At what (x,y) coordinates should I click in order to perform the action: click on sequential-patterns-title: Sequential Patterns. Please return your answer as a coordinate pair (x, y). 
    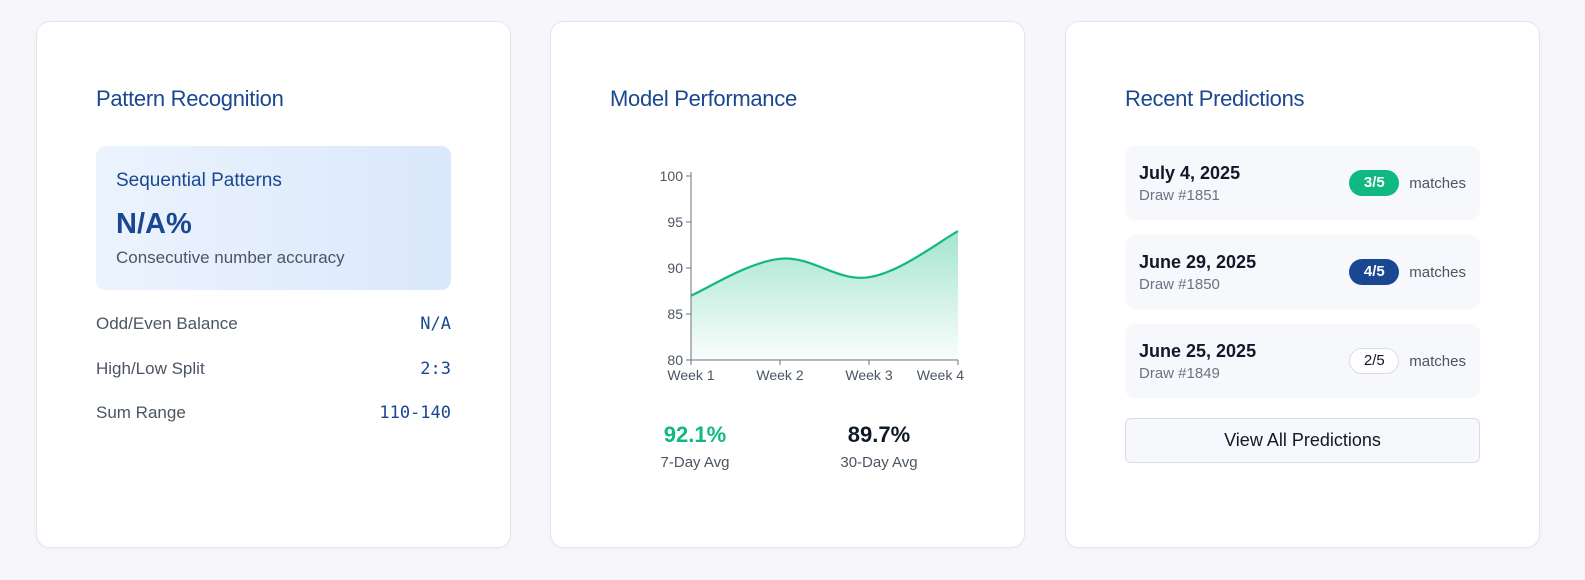
    Looking at the image, I should click on (199, 180).